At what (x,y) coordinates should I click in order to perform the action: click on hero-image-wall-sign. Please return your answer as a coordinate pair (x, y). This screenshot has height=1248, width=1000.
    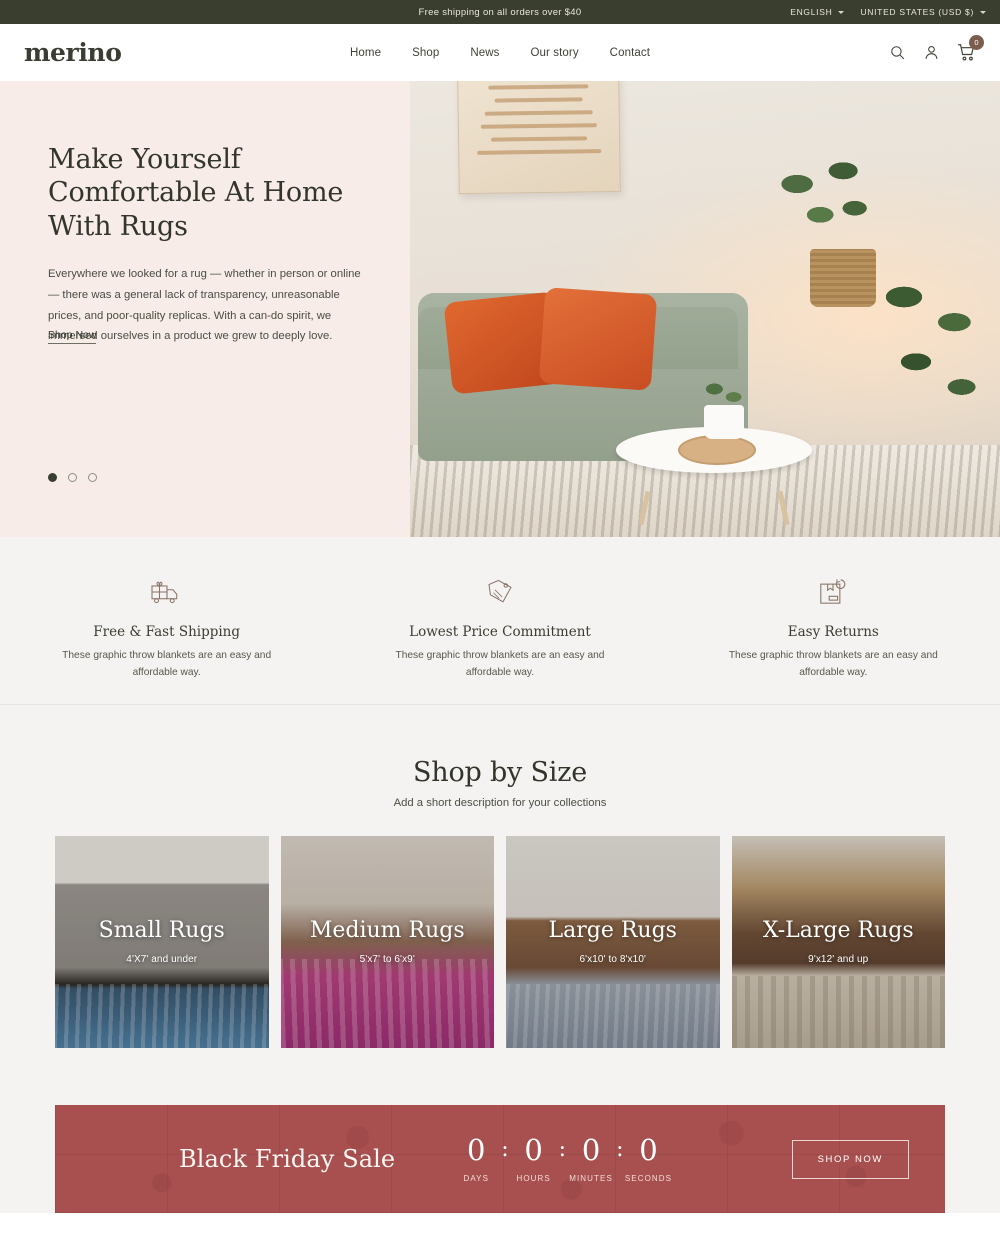
    Looking at the image, I should click on (539, 138).